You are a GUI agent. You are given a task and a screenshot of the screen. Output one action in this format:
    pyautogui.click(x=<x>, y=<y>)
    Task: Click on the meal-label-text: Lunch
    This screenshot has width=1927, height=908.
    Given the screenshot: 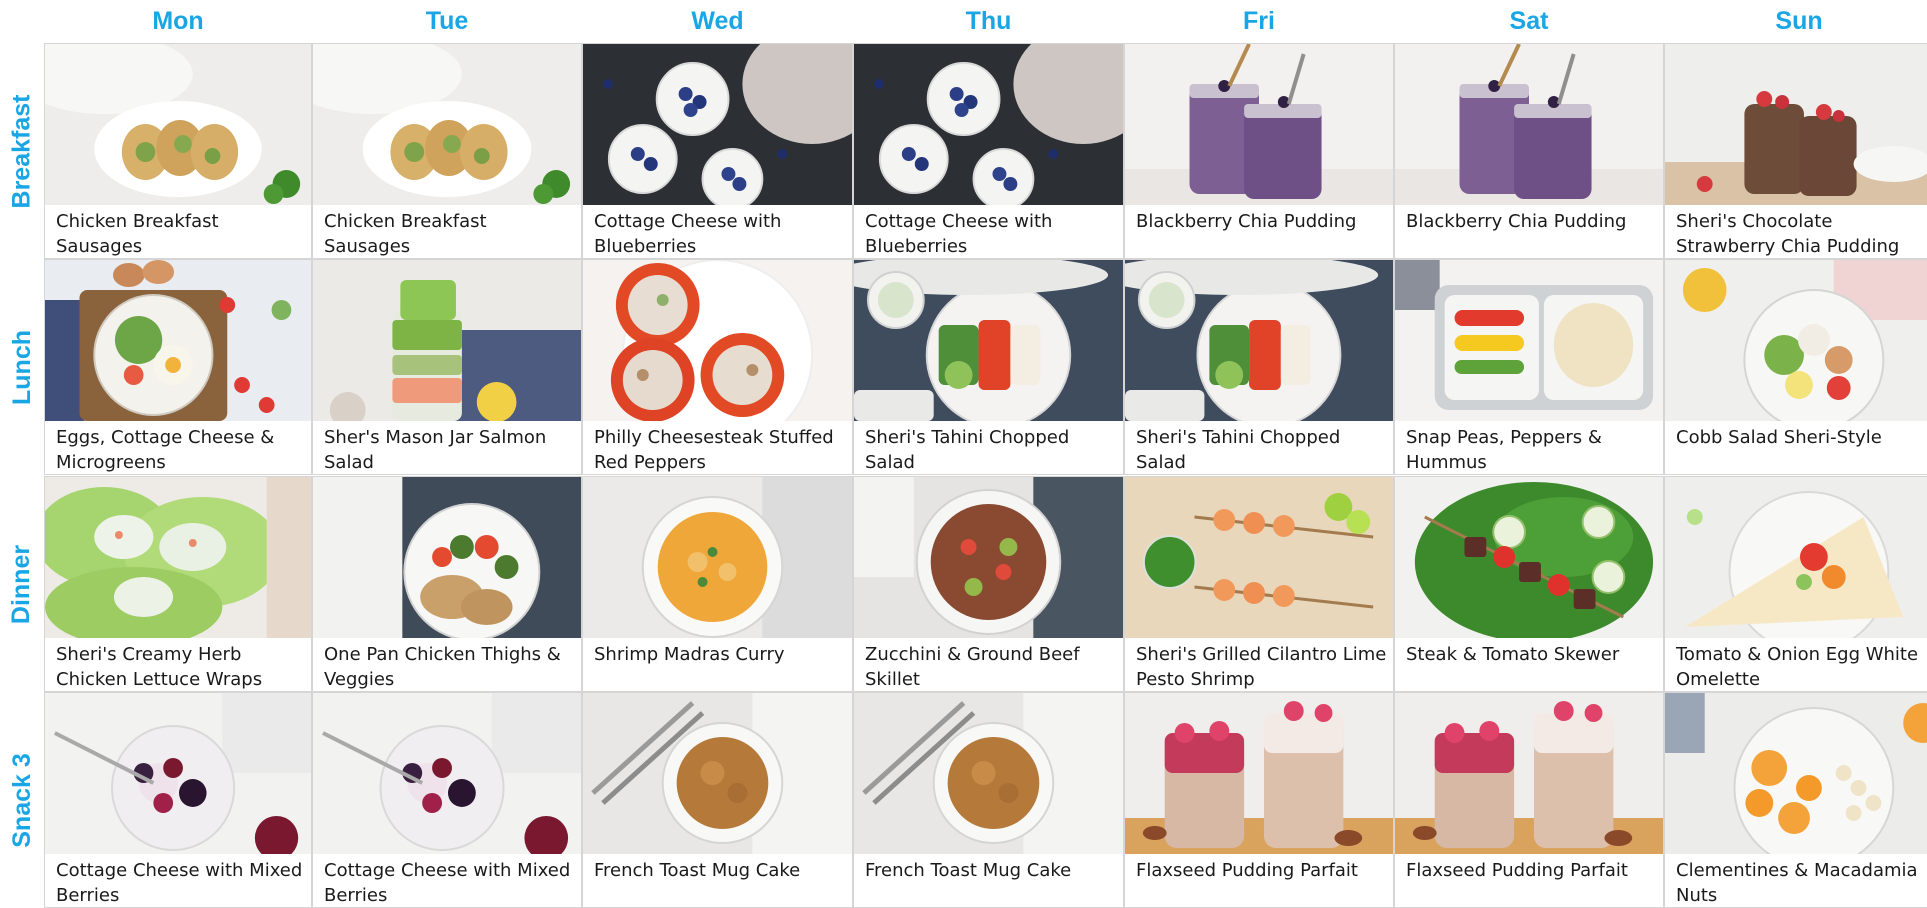 What is the action you would take?
    pyautogui.click(x=21, y=367)
    